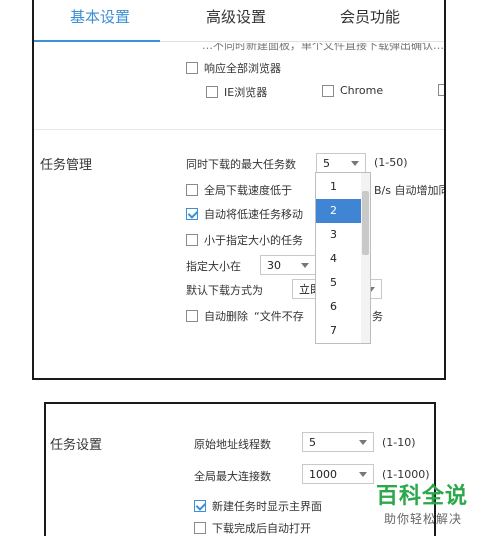 The width and height of the screenshot is (500, 538). I want to click on dropdown-option: 7, so click(339, 331).